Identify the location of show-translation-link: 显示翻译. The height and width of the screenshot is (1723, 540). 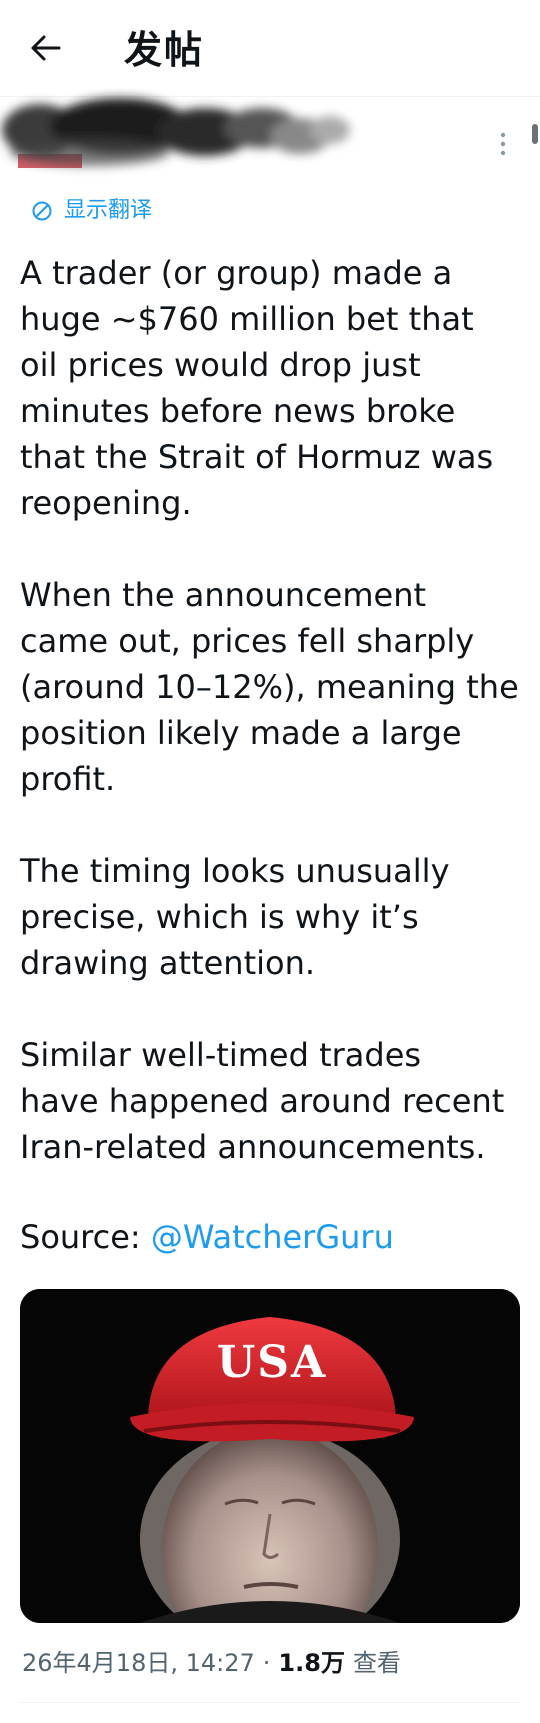
(91, 211).